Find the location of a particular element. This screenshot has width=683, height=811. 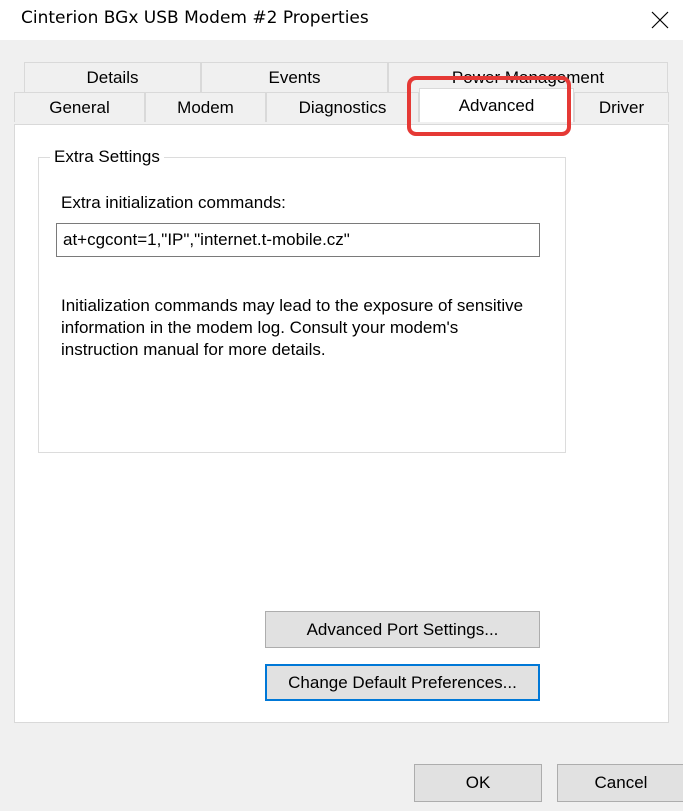

tab-modem: Modem is located at coordinates (205, 107).